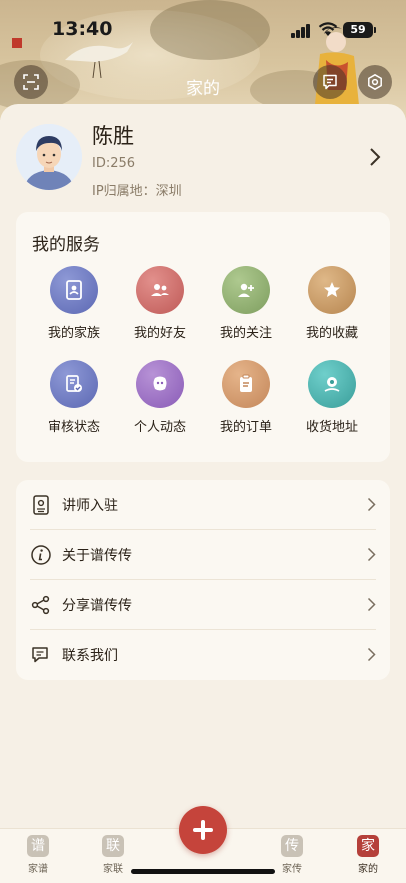 The image size is (406, 883). What do you see at coordinates (203, 161) in the screenshot?
I see `profile-card: 陈胜 ID:256 IP归属地：深圳` at bounding box center [203, 161].